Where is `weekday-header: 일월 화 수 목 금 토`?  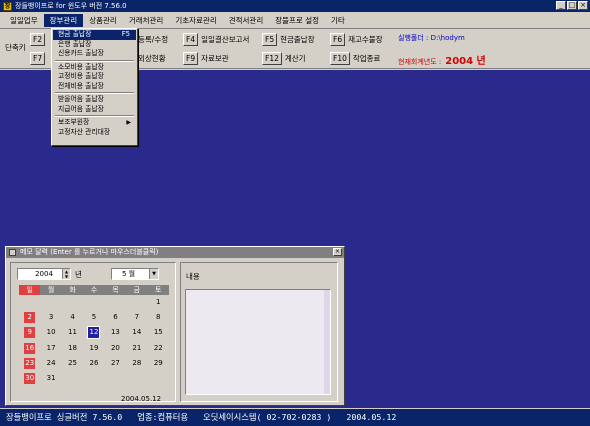
weekday-header: 일월 화 수 목 금 토 is located at coordinates (94, 290).